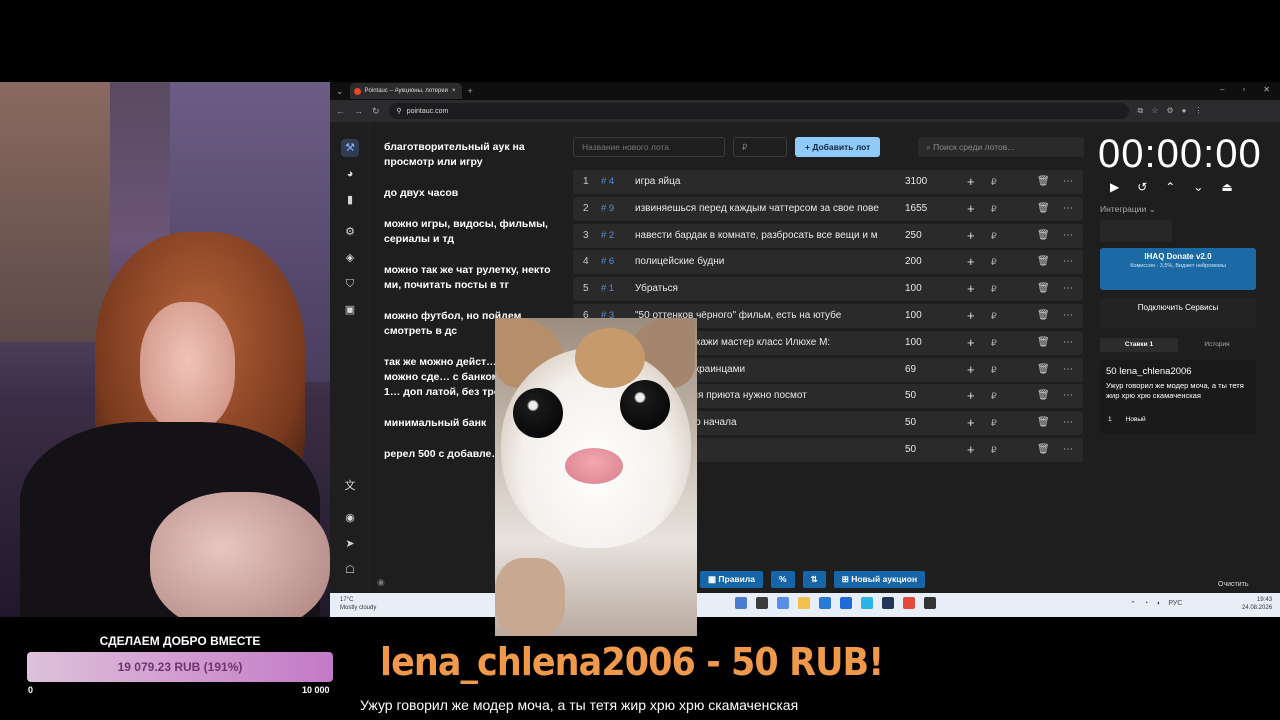  What do you see at coordinates (350, 148) in the screenshot?
I see `gavel-icon: ⚒` at bounding box center [350, 148].